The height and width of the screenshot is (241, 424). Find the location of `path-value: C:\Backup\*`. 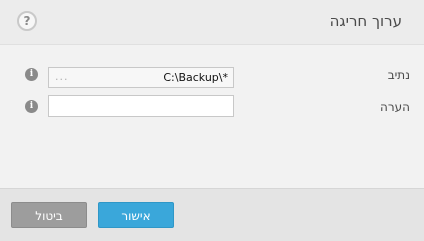

path-value: C:\Backup\* is located at coordinates (195, 77).